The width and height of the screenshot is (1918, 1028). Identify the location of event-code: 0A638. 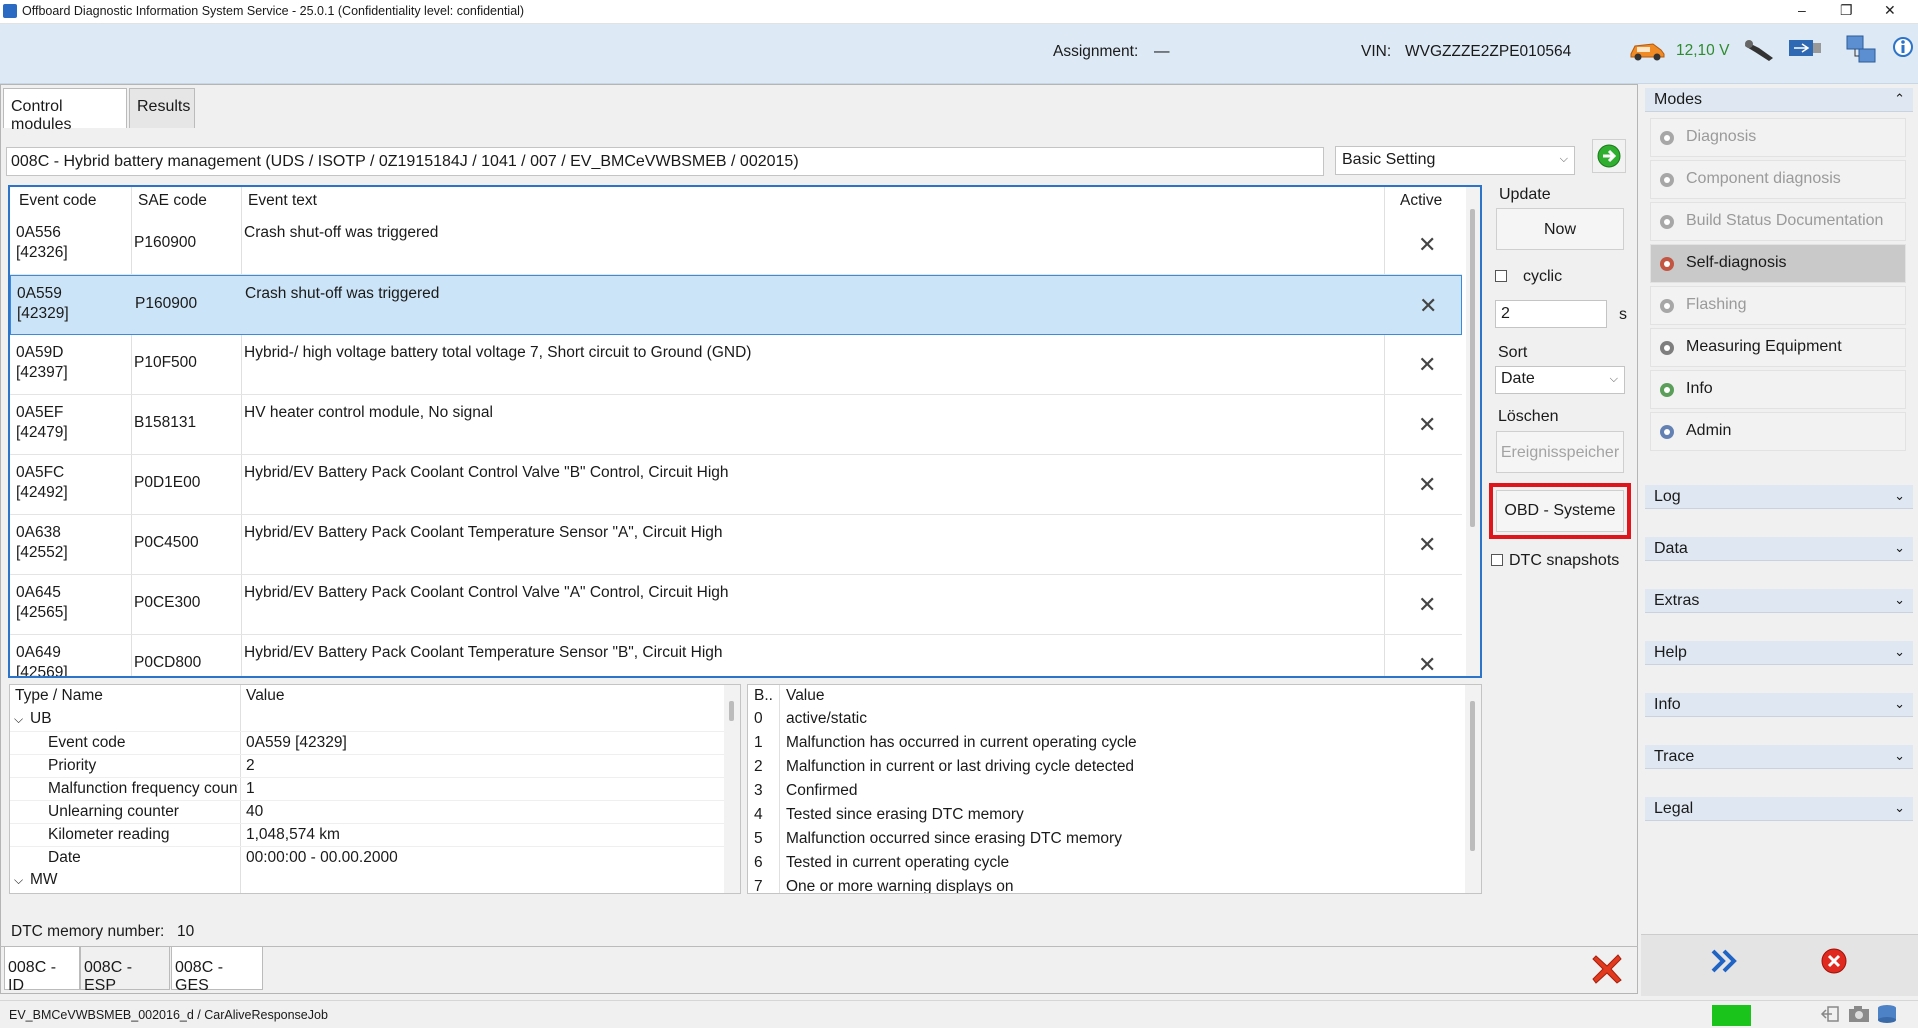
(38, 532).